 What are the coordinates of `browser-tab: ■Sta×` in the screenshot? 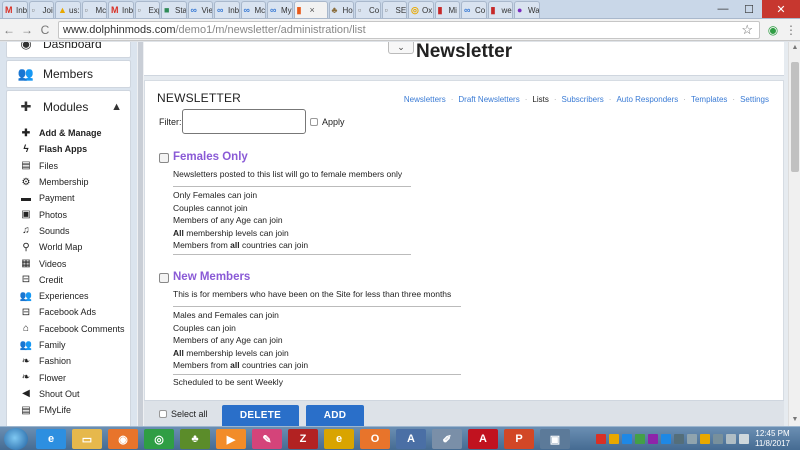 It's located at (174, 9).